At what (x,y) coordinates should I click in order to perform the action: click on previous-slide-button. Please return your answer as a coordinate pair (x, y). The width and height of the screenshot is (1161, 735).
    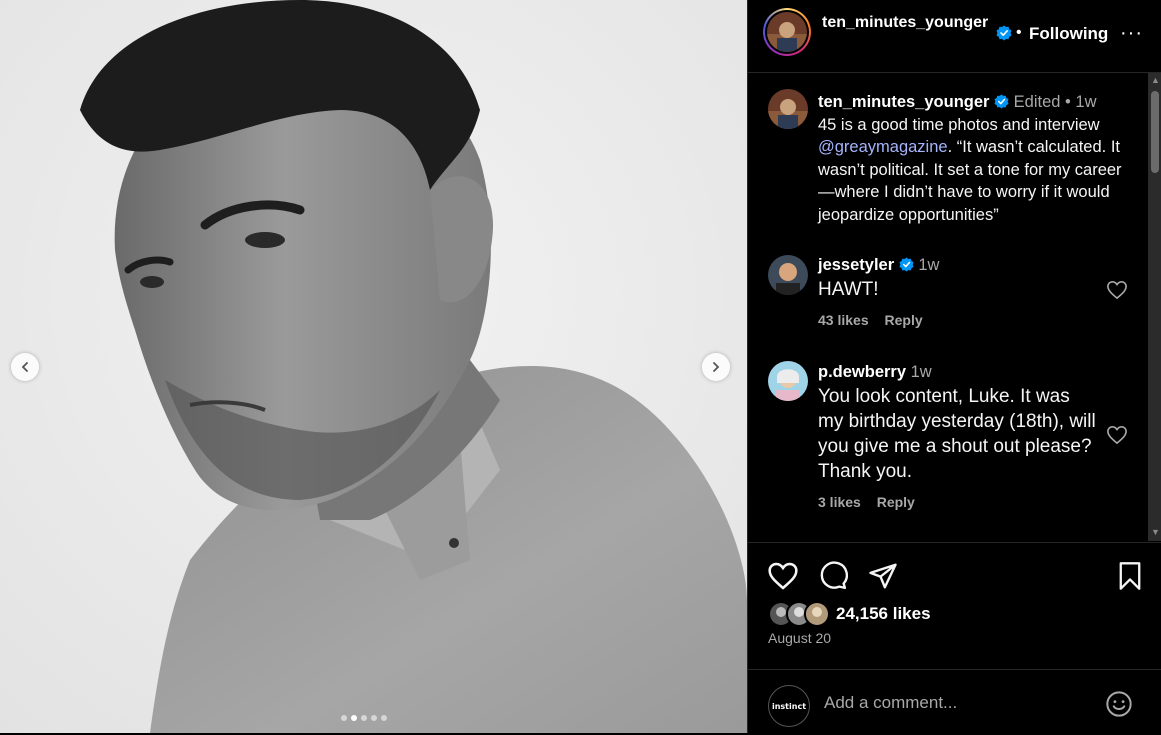
    Looking at the image, I should click on (25, 367).